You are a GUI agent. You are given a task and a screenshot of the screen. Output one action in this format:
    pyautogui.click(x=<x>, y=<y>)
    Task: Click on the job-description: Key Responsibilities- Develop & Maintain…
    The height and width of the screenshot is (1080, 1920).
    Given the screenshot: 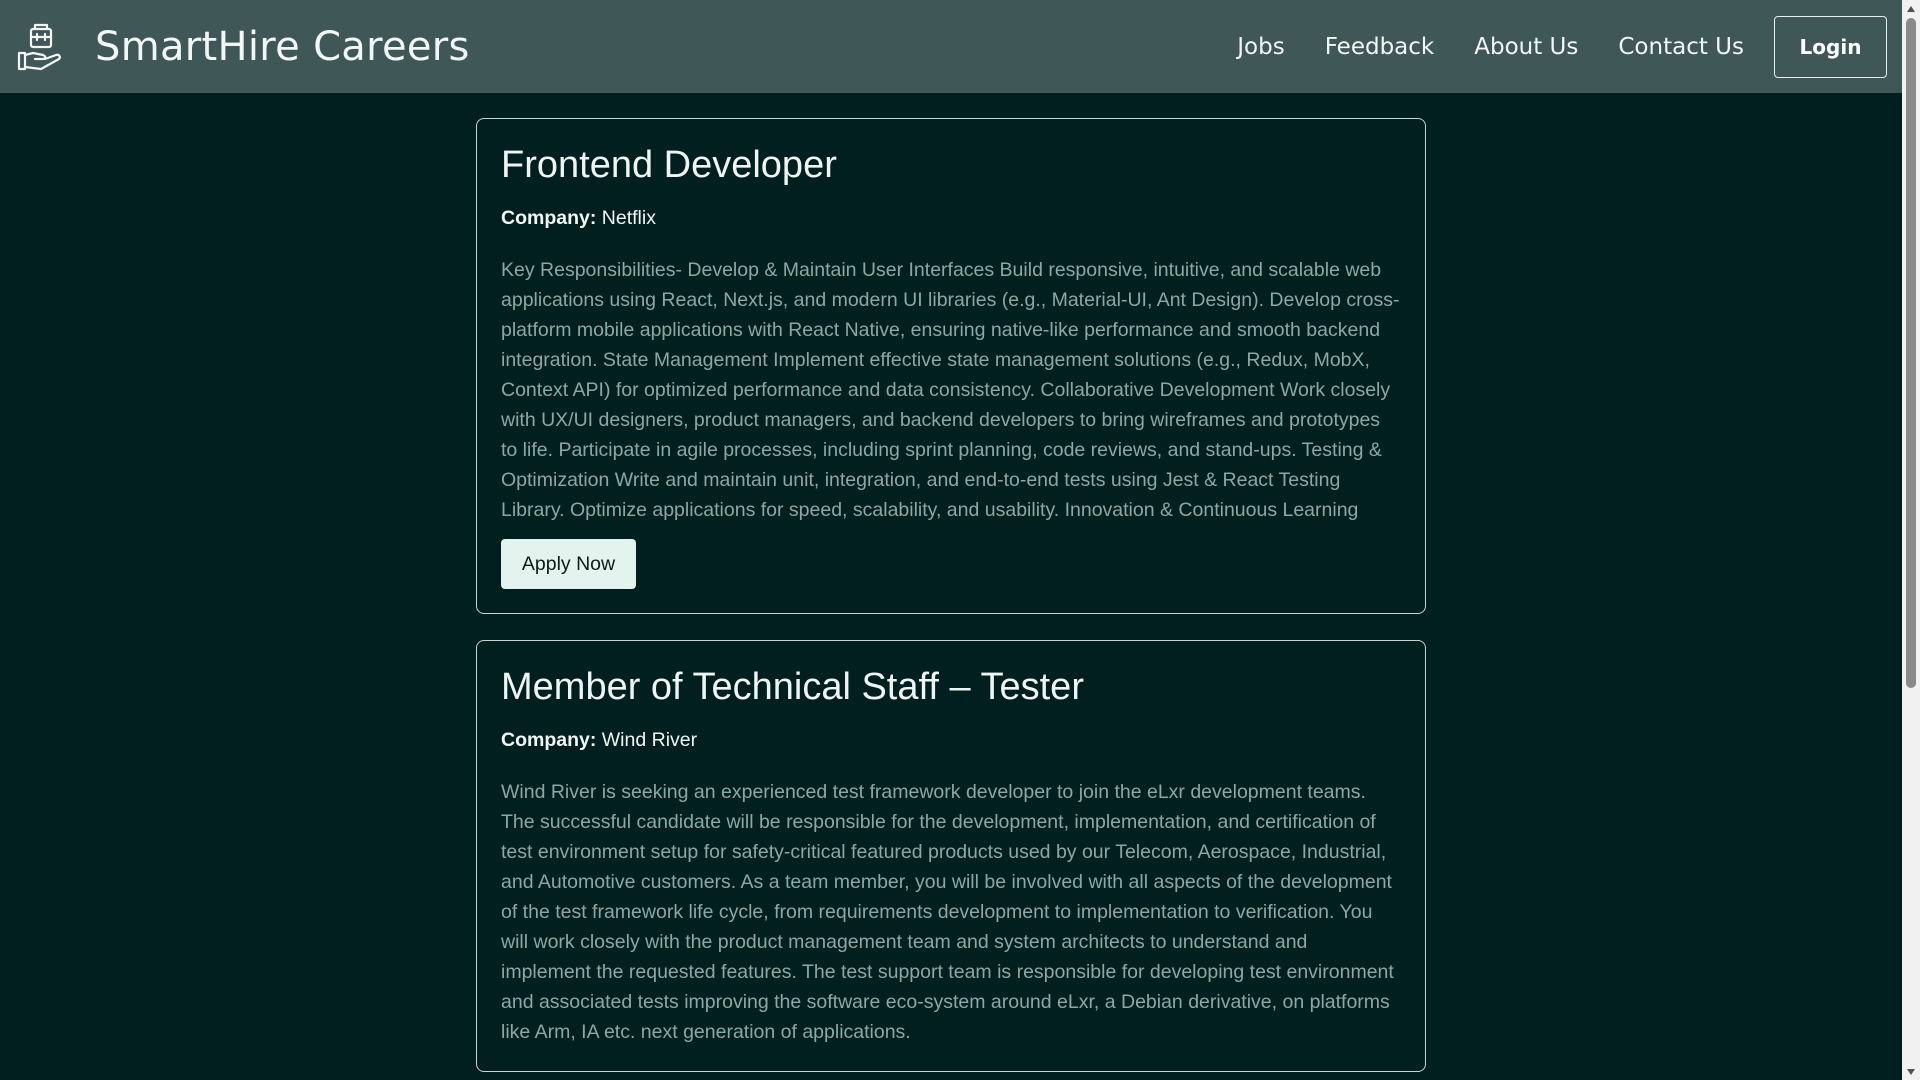 What is the action you would take?
    pyautogui.click(x=950, y=390)
    